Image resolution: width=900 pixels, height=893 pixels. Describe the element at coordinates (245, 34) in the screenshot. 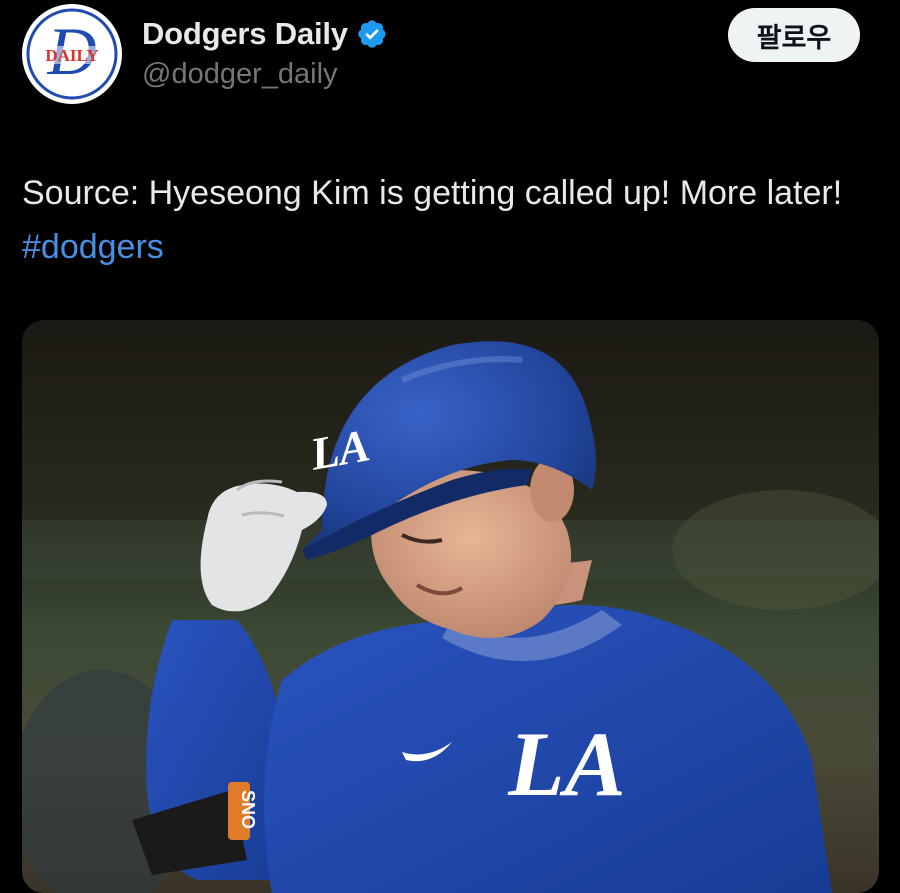

I see `display-name: Dodgers Daily` at that location.